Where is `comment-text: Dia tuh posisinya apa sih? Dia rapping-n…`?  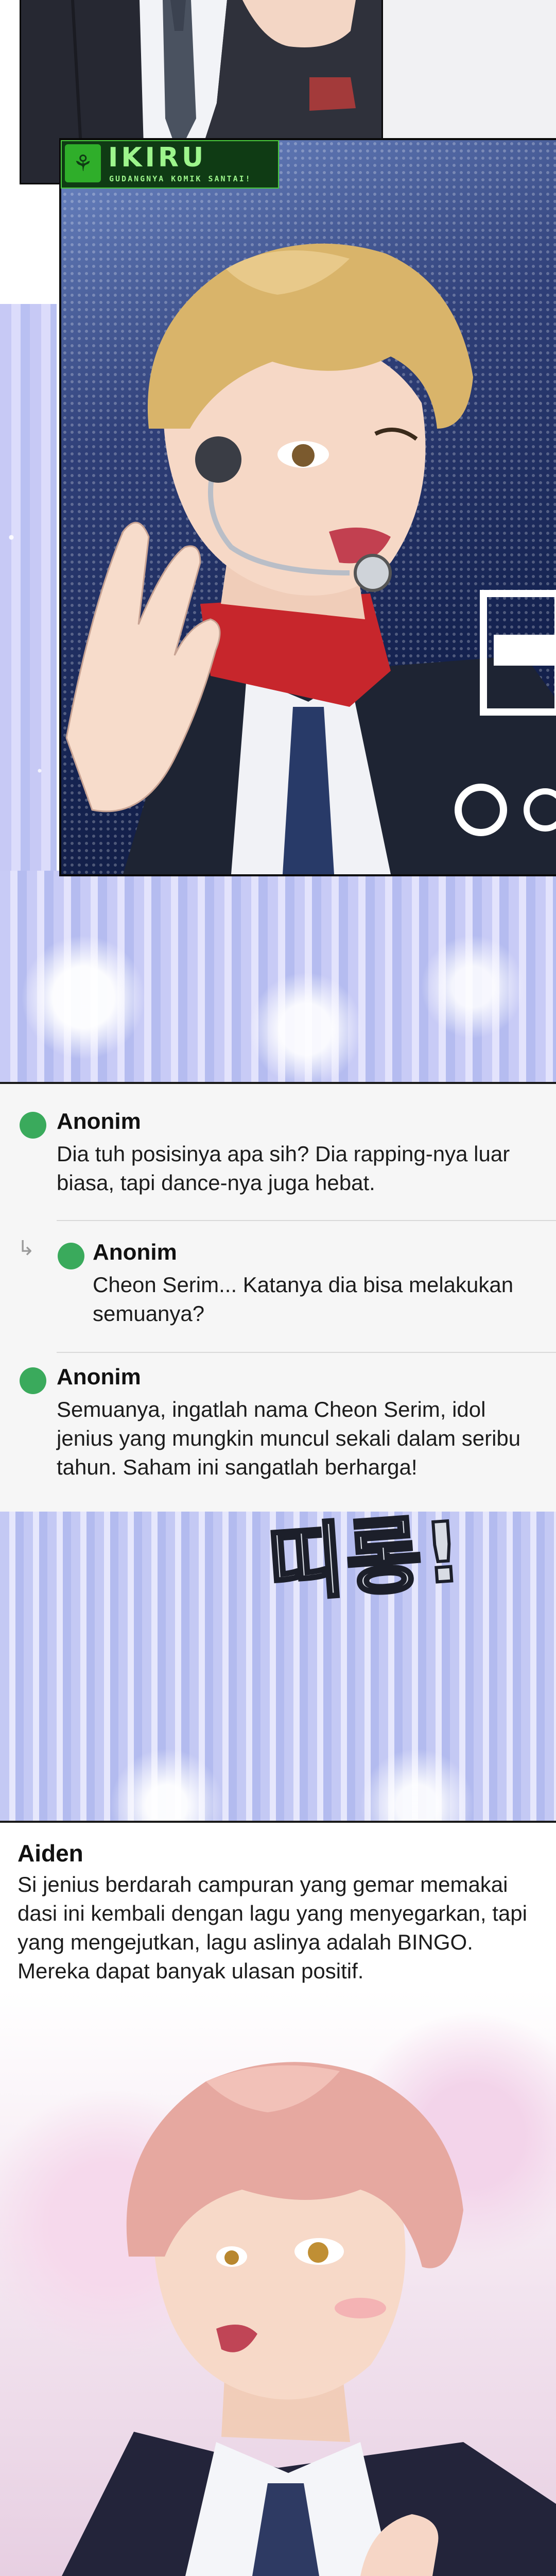
comment-text: Dia tuh posisinya apa sih? Dia rapping-n… is located at coordinates (283, 1168).